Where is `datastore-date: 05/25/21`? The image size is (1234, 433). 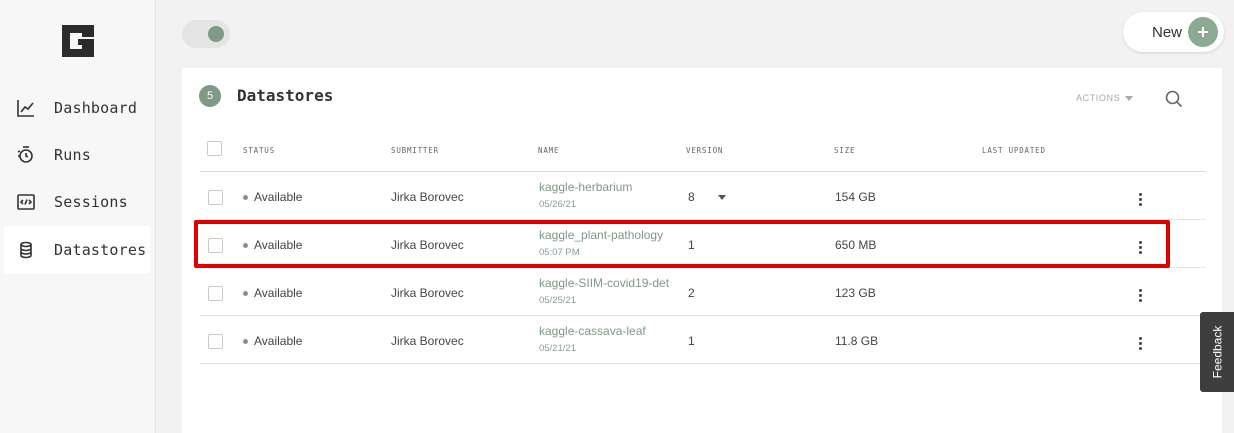 datastore-date: 05/25/21 is located at coordinates (557, 300).